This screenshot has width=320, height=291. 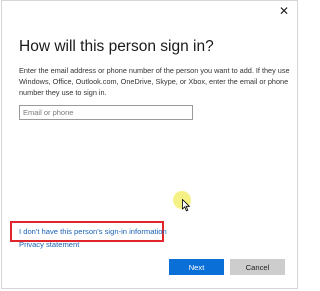 What do you see at coordinates (257, 267) in the screenshot?
I see `cancel-button: Cancel` at bounding box center [257, 267].